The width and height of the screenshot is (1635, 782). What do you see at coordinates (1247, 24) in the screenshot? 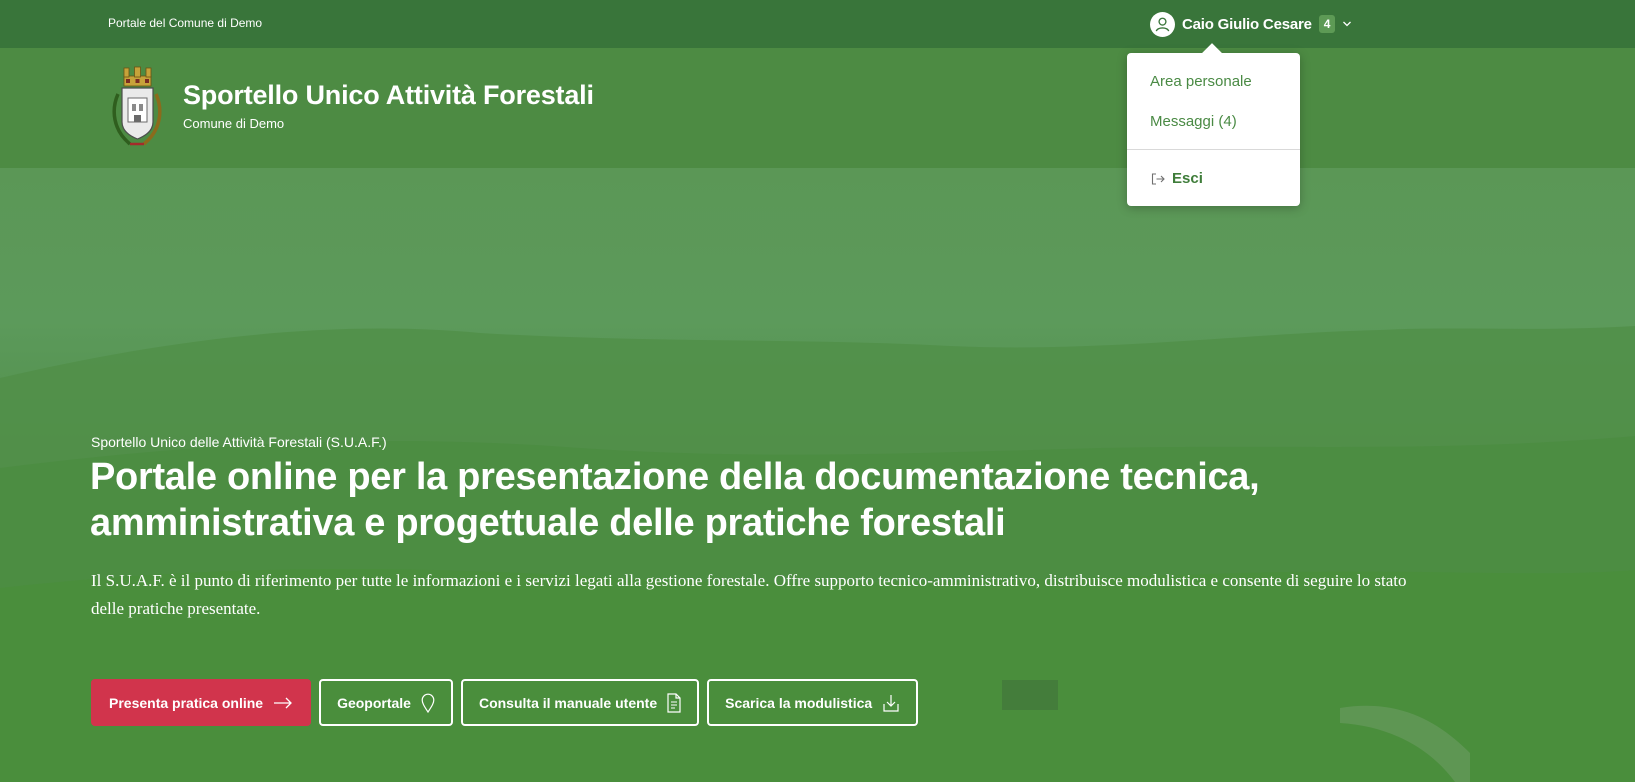
I see `user-name: Caio Giulio Cesare` at bounding box center [1247, 24].